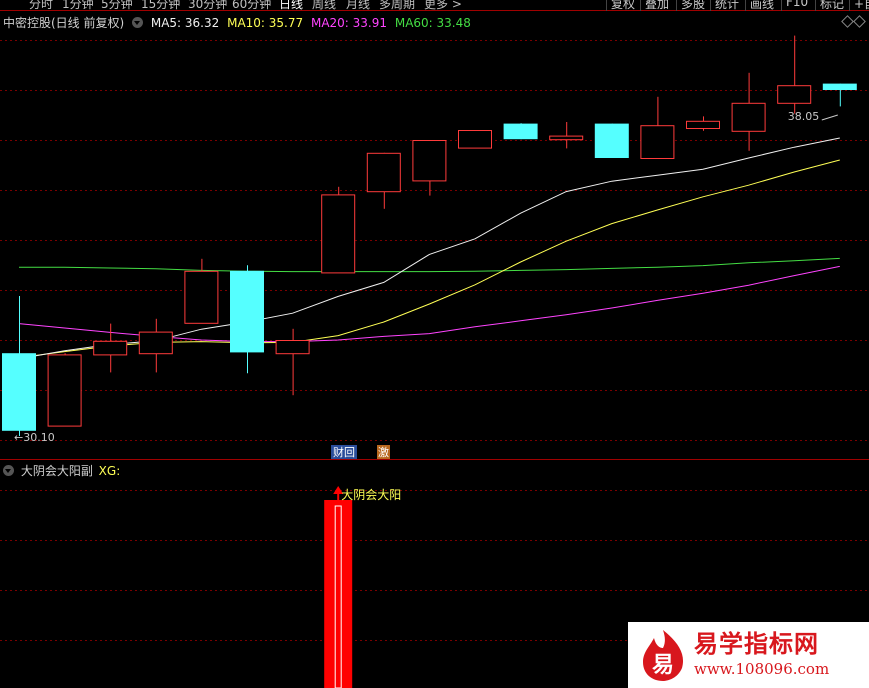 The width and height of the screenshot is (869, 688). I want to click on tab-monthly: 月线, so click(358, 5).